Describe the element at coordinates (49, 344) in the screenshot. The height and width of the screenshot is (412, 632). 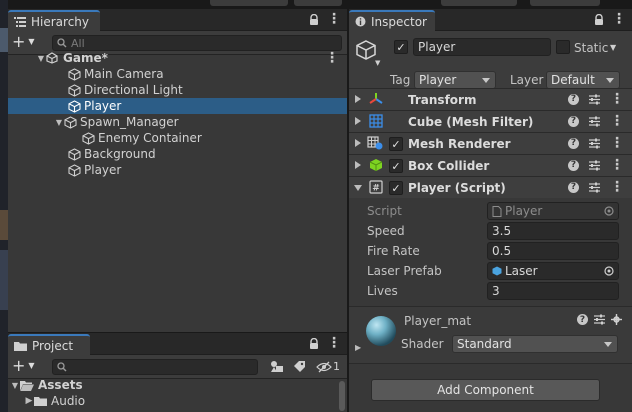
I see `project-tab: Project` at that location.